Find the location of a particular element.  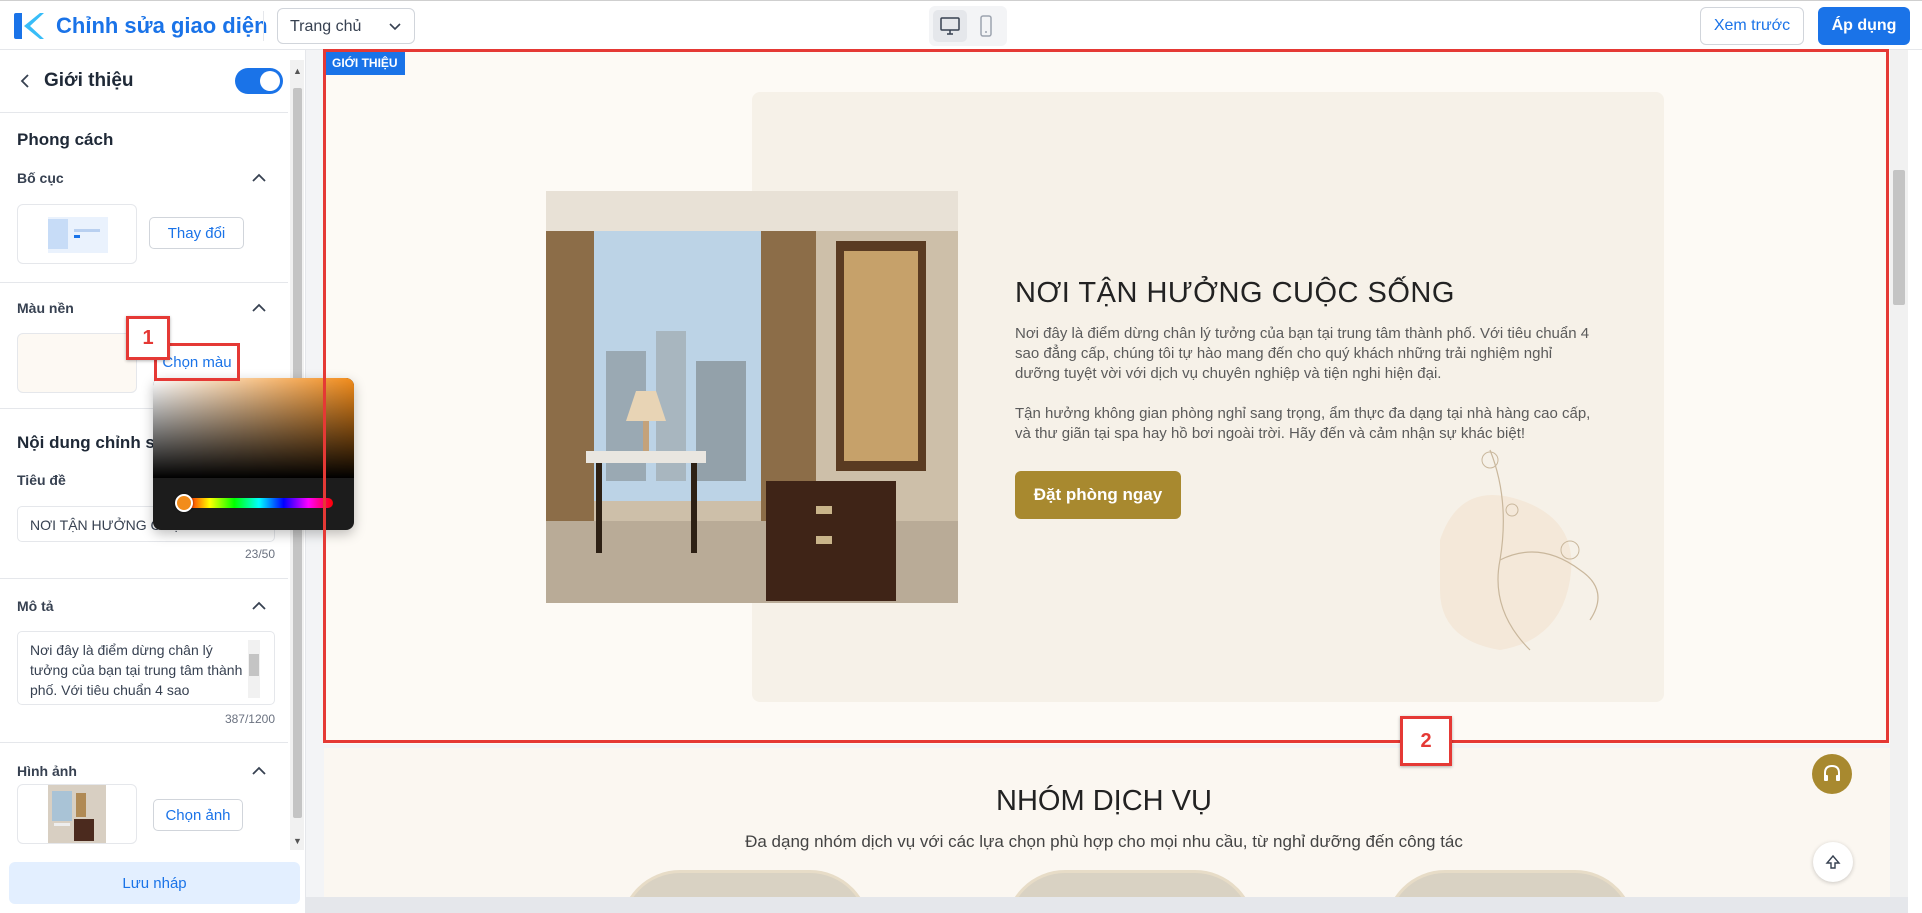

description-char-counter: 387/1200 is located at coordinates (249, 719).